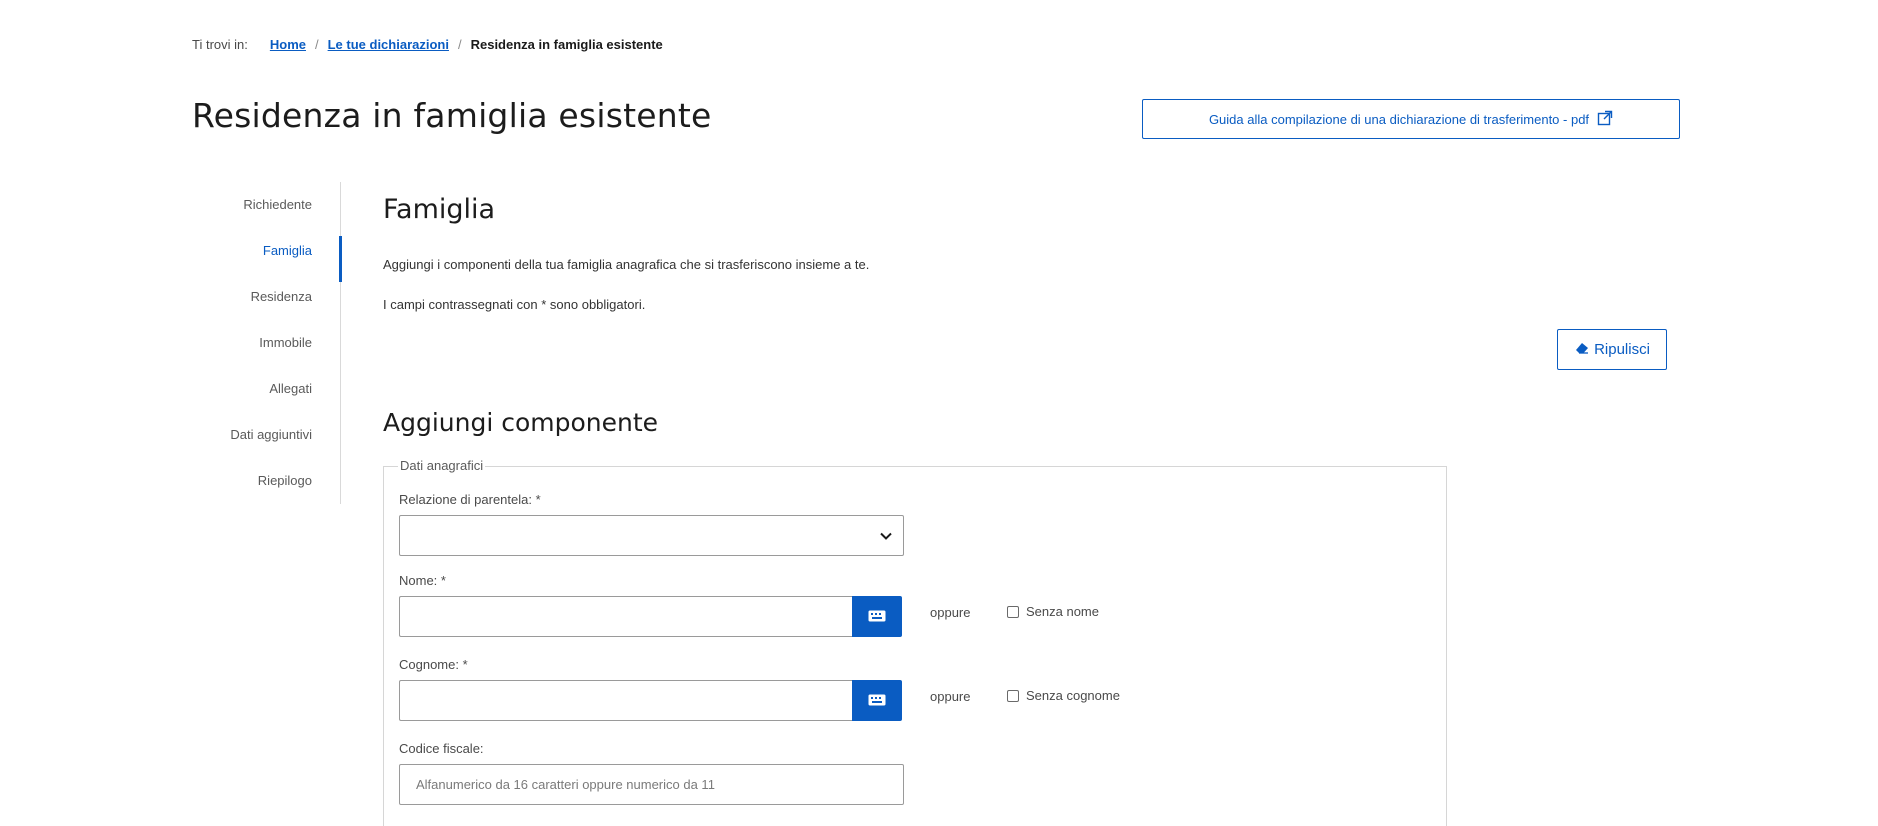 Image resolution: width=1878 pixels, height=826 pixels. Describe the element at coordinates (265, 389) in the screenshot. I see `side-nav-item-allegati: Allegati` at that location.